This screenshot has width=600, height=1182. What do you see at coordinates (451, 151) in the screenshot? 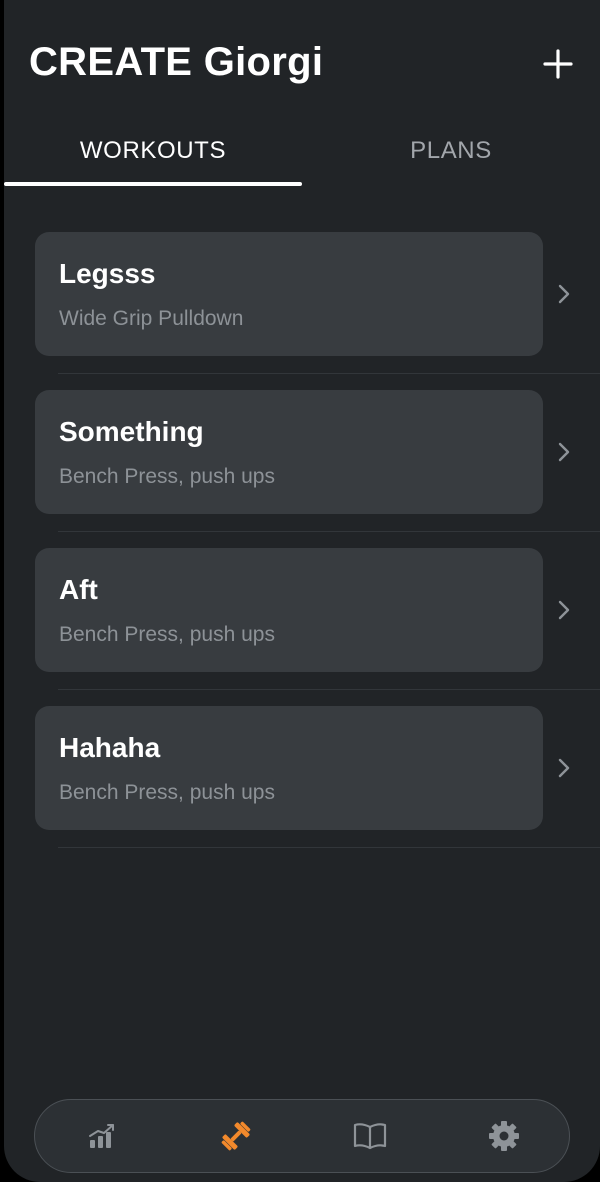
I see `tab-plans: PLANS` at bounding box center [451, 151].